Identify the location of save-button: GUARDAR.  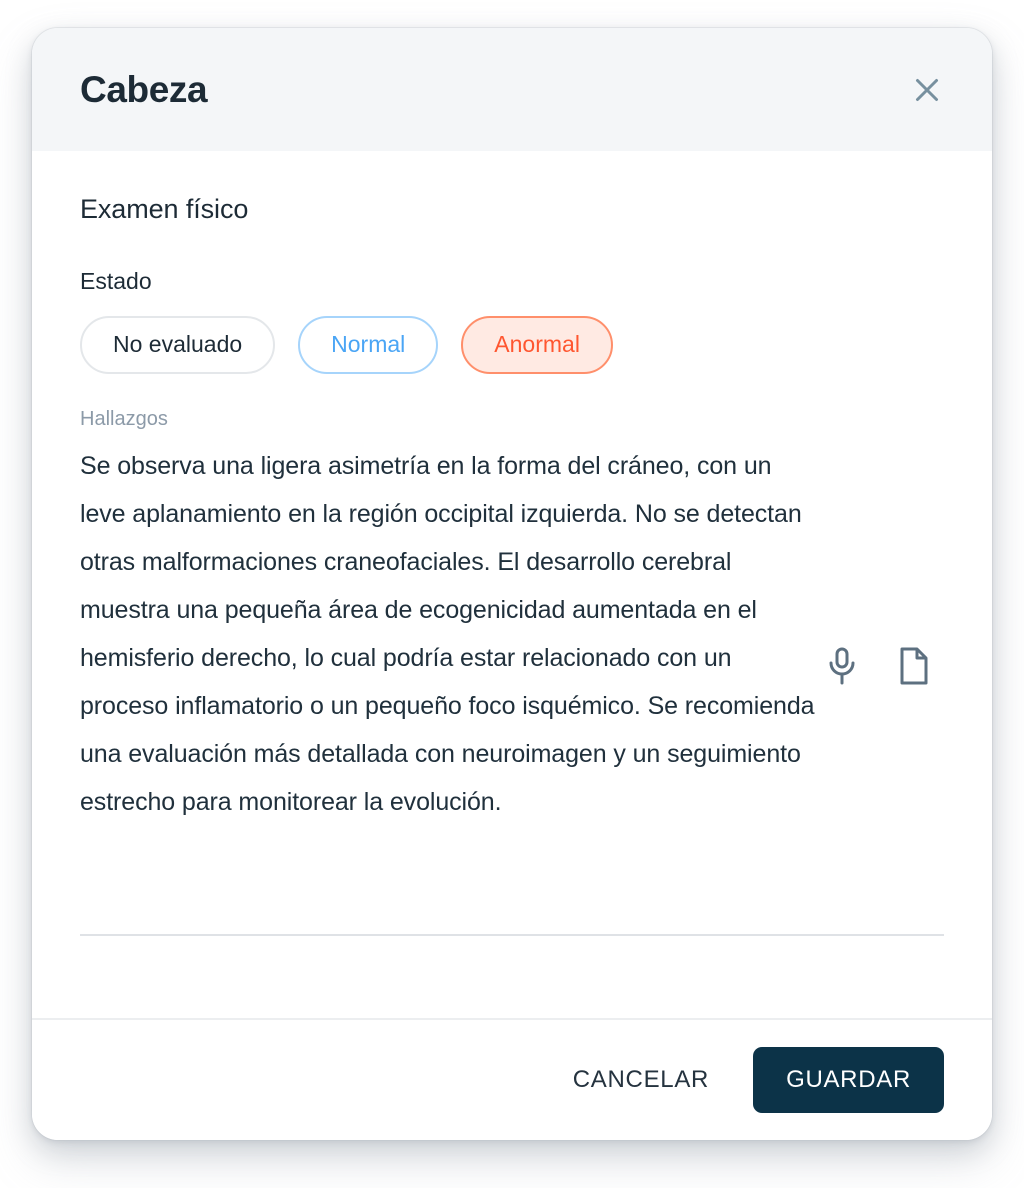
(848, 1080).